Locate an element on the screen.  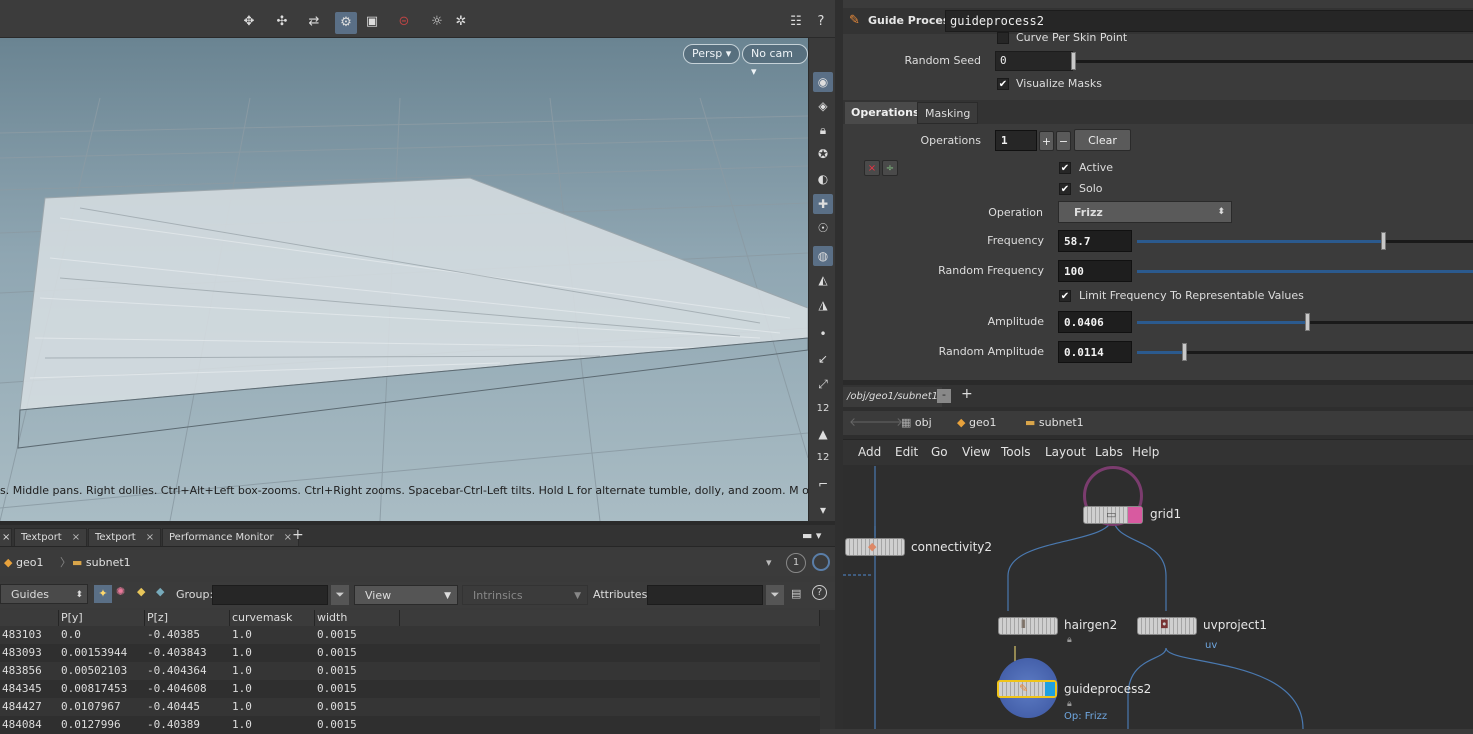
stop-icon: ⊝ is located at coordinates (404, 22).